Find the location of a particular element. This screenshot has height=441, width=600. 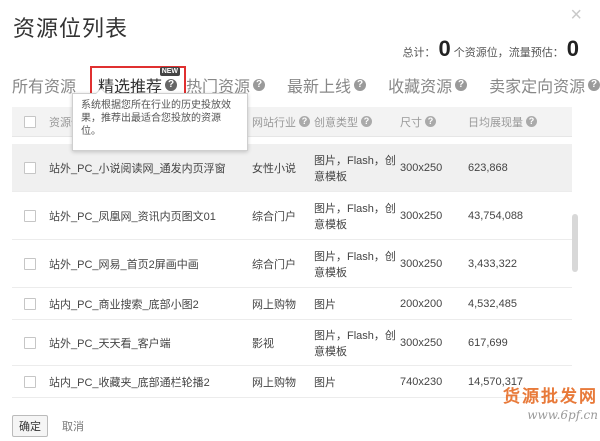

row-name: 站外_PC_网易_首页2屏画中画 is located at coordinates (124, 264).